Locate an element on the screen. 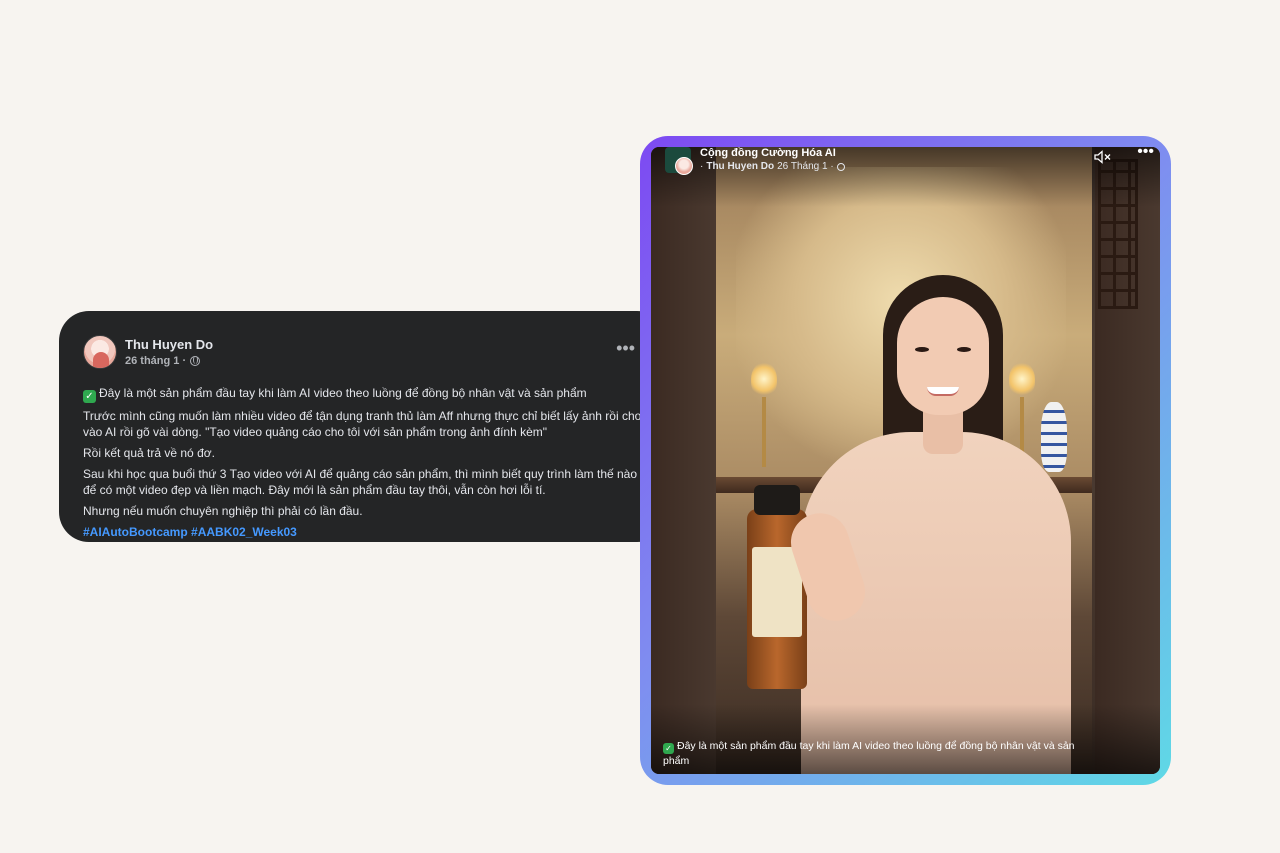  more-options-button: ••• is located at coordinates (625, 348).